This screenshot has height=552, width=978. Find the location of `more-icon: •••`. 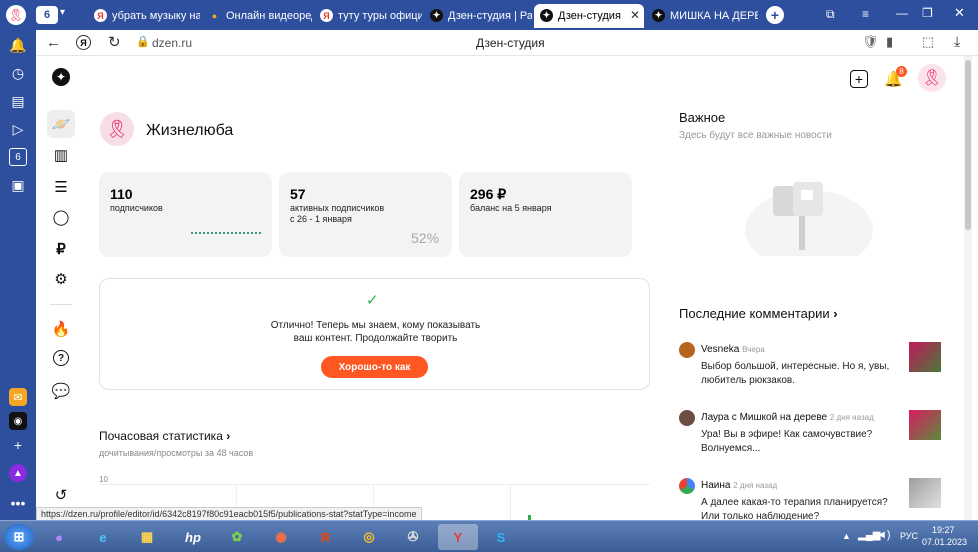

more-icon: ••• is located at coordinates (18, 503).